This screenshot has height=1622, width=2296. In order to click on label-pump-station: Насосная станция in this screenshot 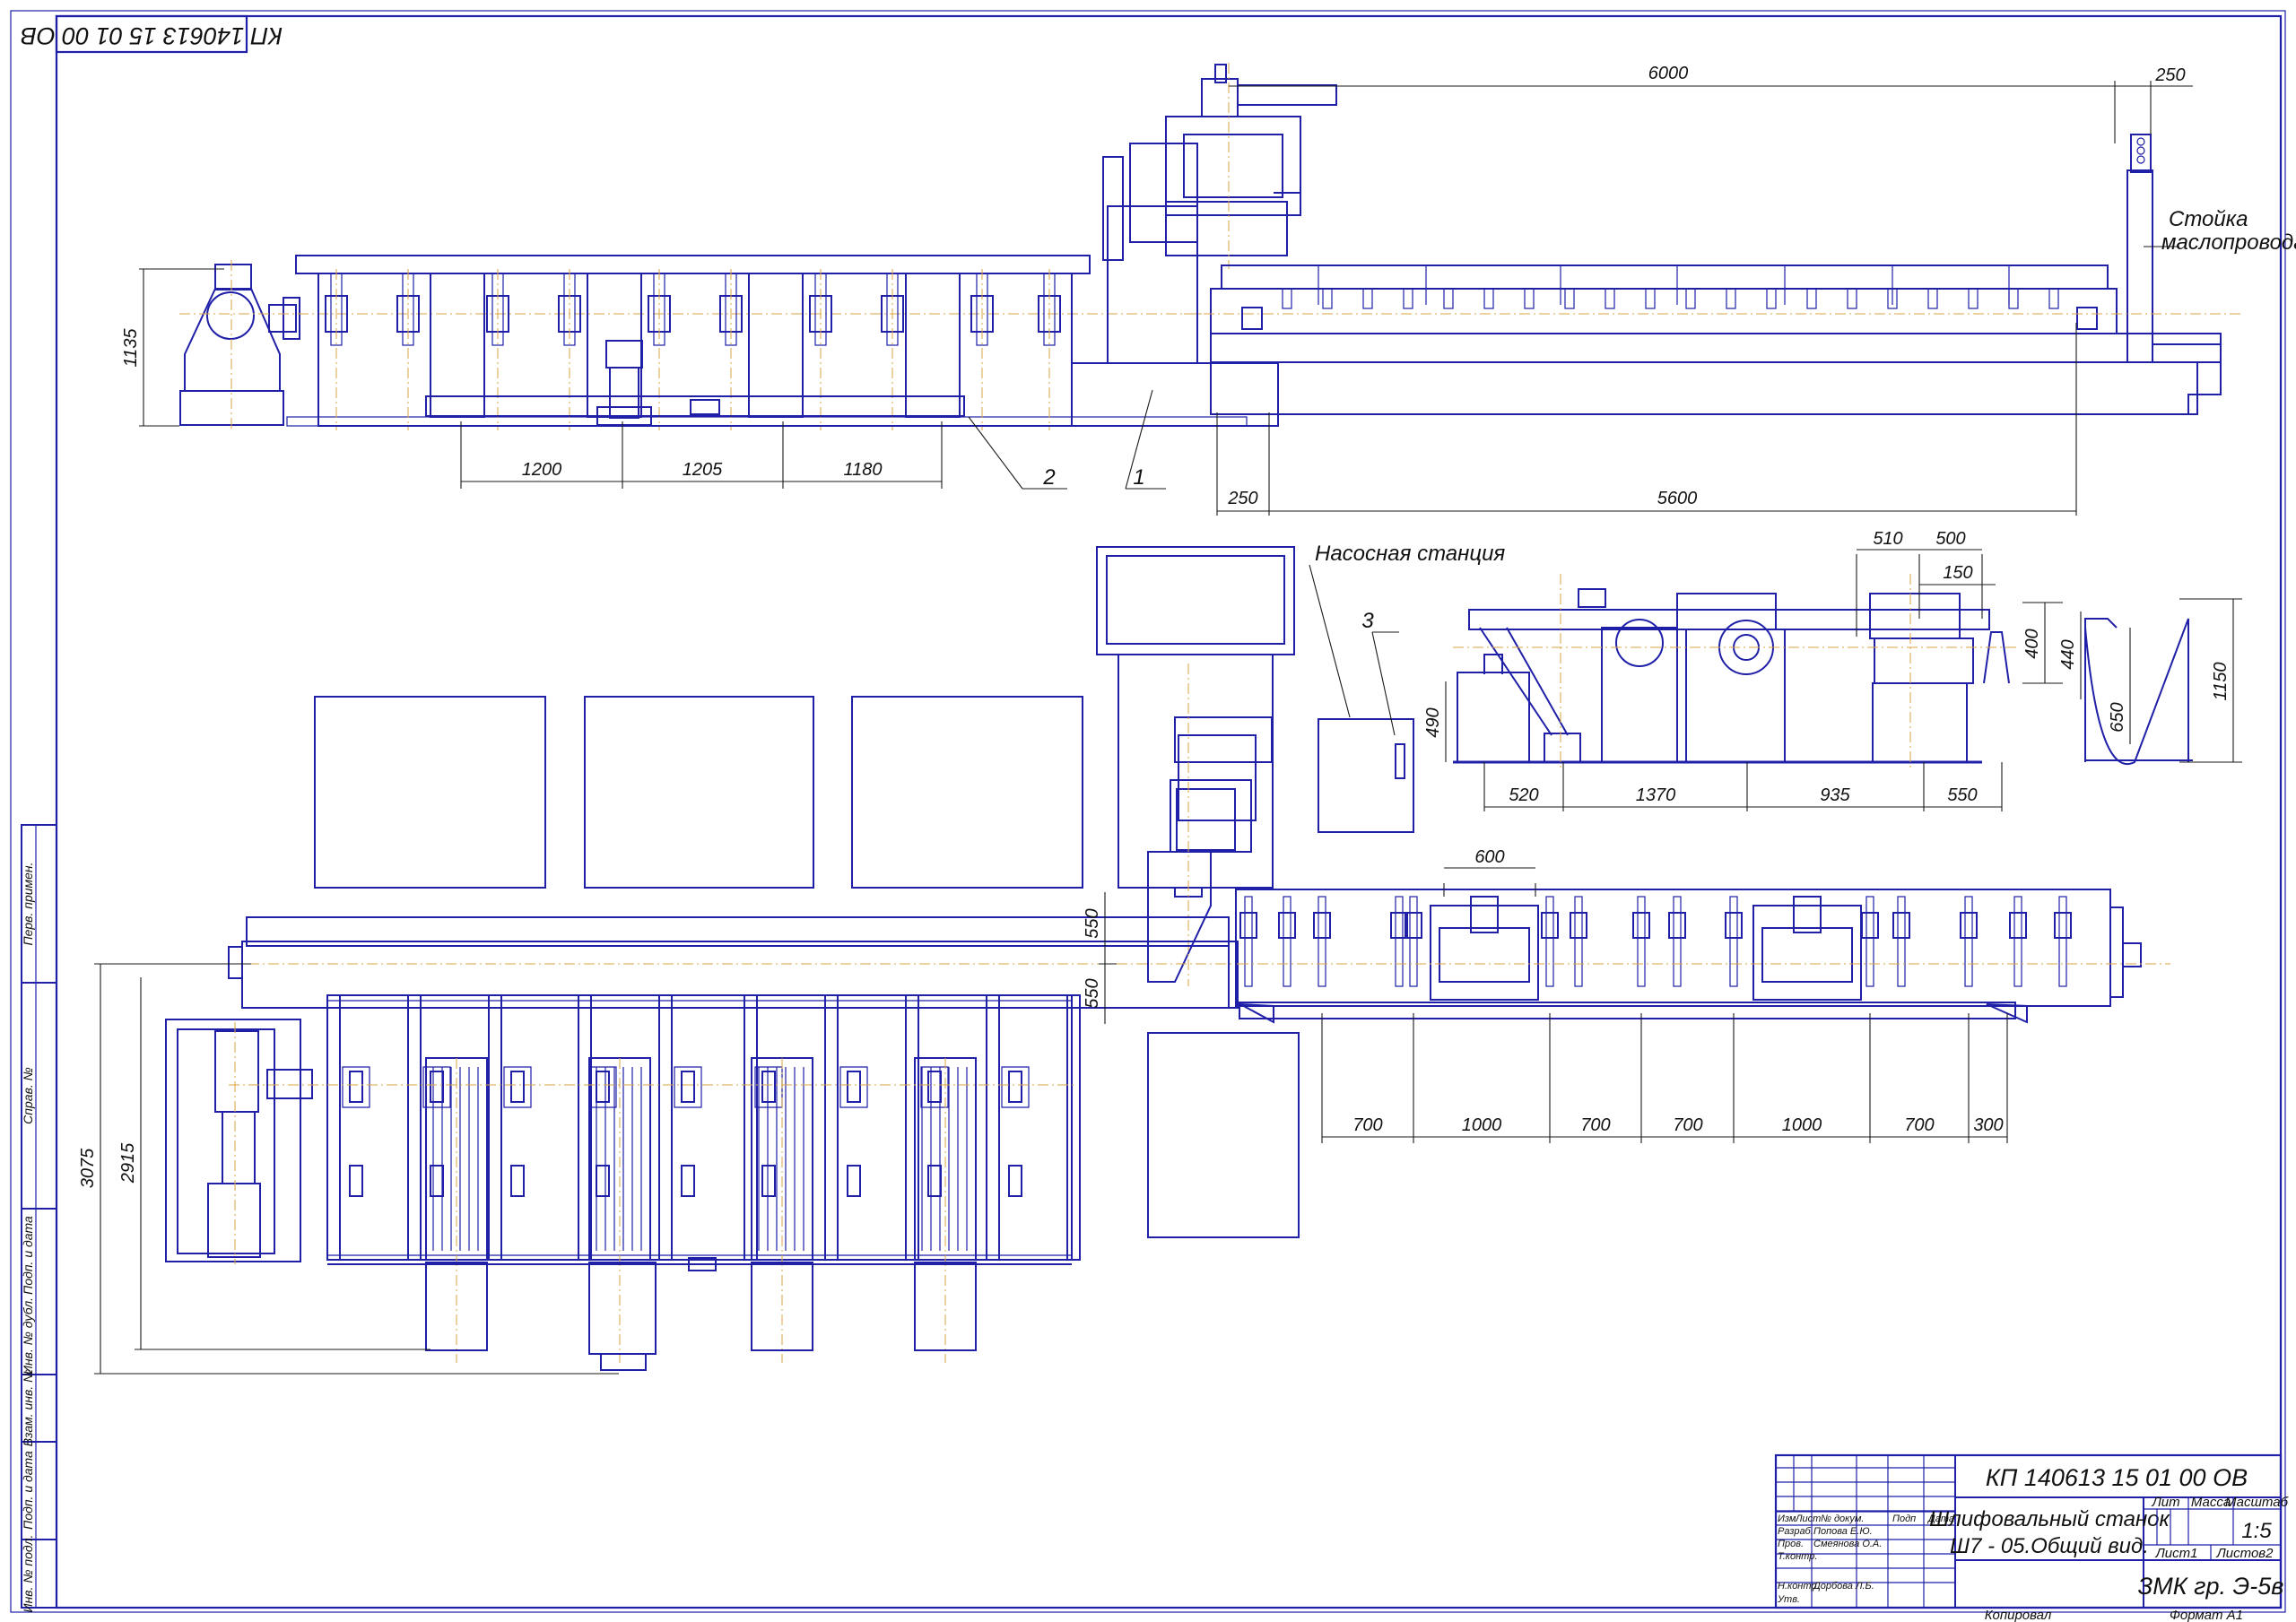, I will do `click(1410, 554)`.